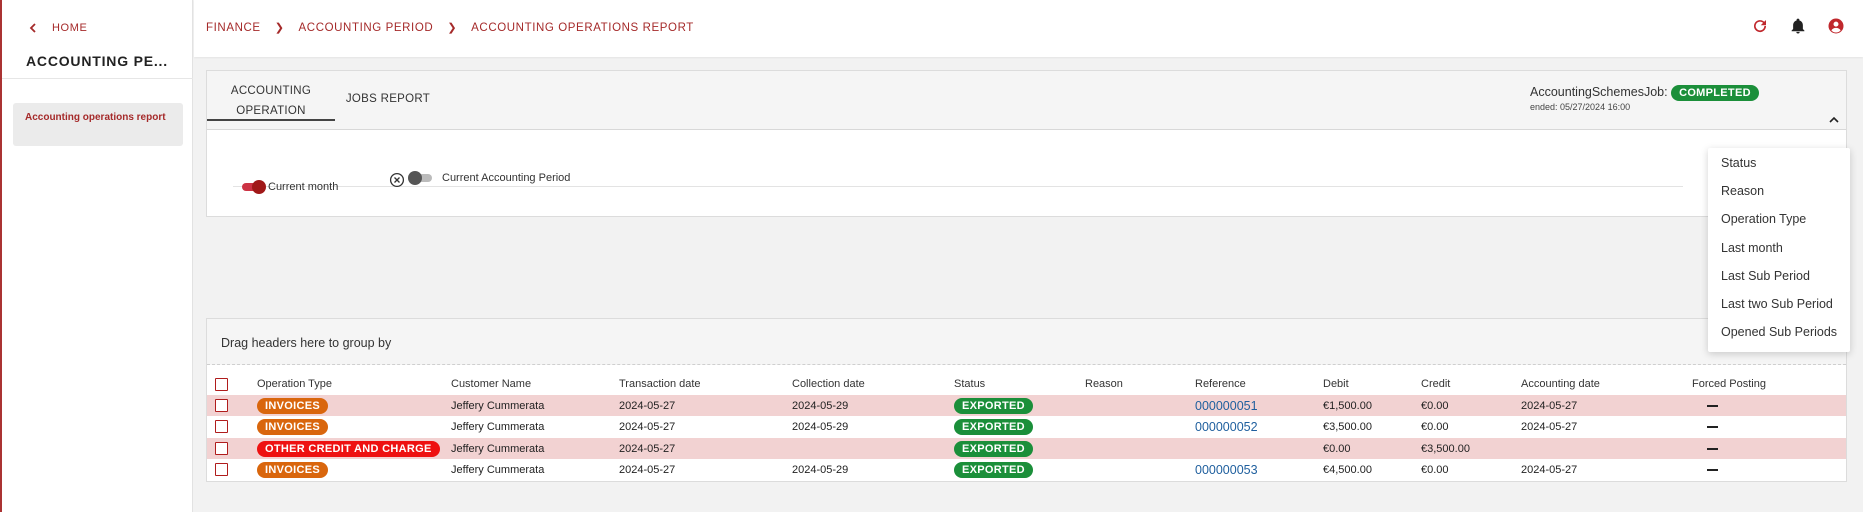 Image resolution: width=1863 pixels, height=512 pixels. Describe the element at coordinates (1435, 384) in the screenshot. I see `column-header: Credit` at that location.